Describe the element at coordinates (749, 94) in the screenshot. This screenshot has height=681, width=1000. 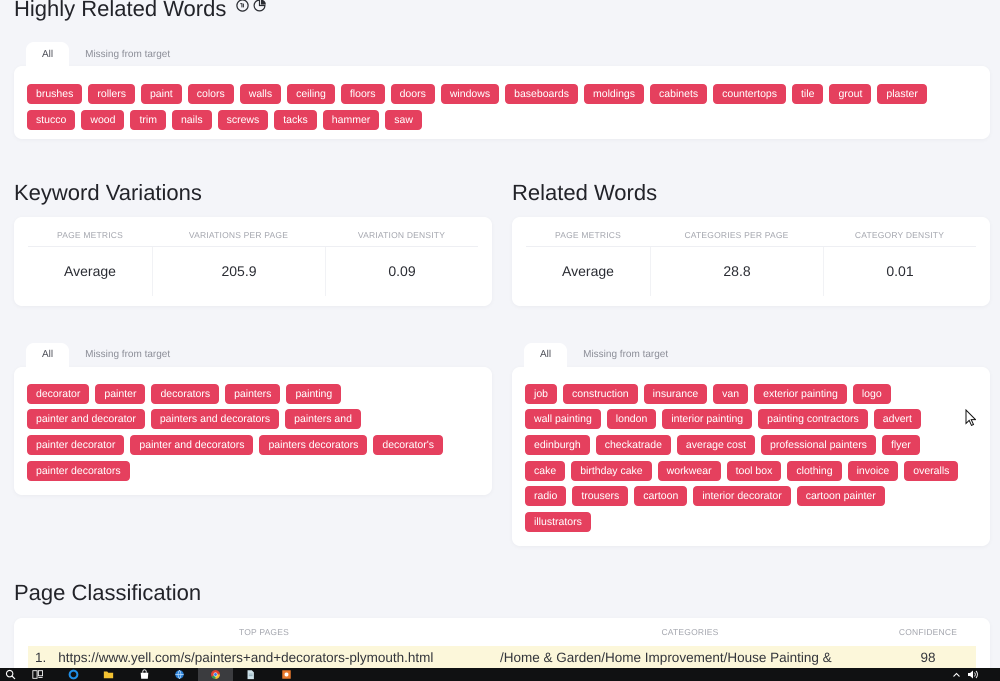
I see `keyword-tag: countertops` at that location.